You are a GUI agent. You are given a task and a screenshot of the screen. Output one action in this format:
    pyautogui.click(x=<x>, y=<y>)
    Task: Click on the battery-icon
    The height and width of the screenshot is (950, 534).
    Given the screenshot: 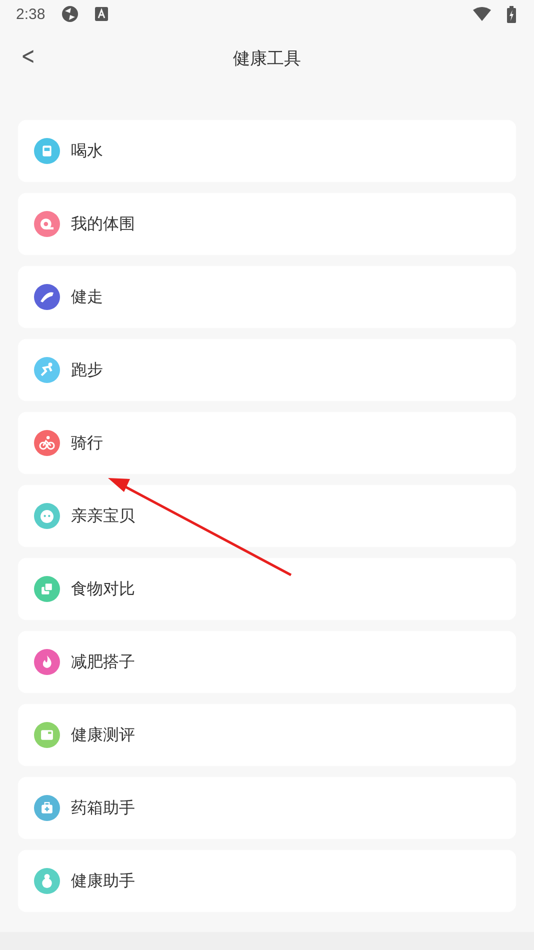 What is the action you would take?
    pyautogui.click(x=511, y=14)
    